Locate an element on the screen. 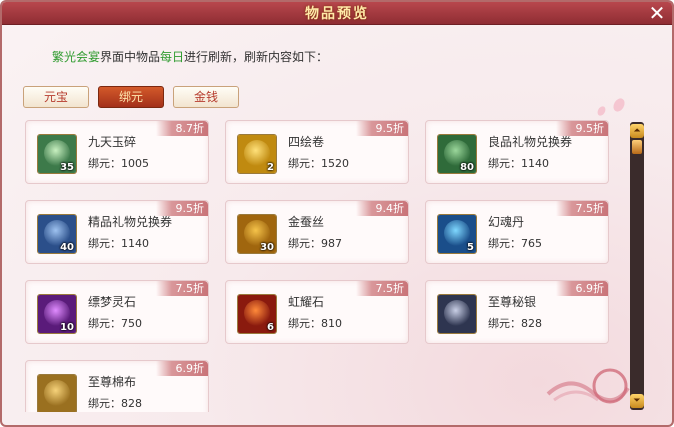 Image resolution: width=674 pixels, height=427 pixels. item-quantity: 30 is located at coordinates (267, 247).